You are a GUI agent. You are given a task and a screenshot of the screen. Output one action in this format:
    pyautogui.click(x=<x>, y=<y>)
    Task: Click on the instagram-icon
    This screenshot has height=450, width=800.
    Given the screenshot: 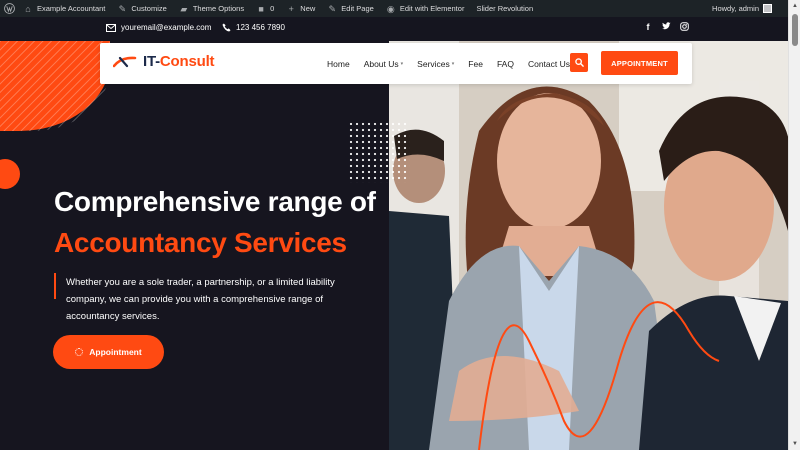 What is the action you would take?
    pyautogui.click(x=684, y=27)
    